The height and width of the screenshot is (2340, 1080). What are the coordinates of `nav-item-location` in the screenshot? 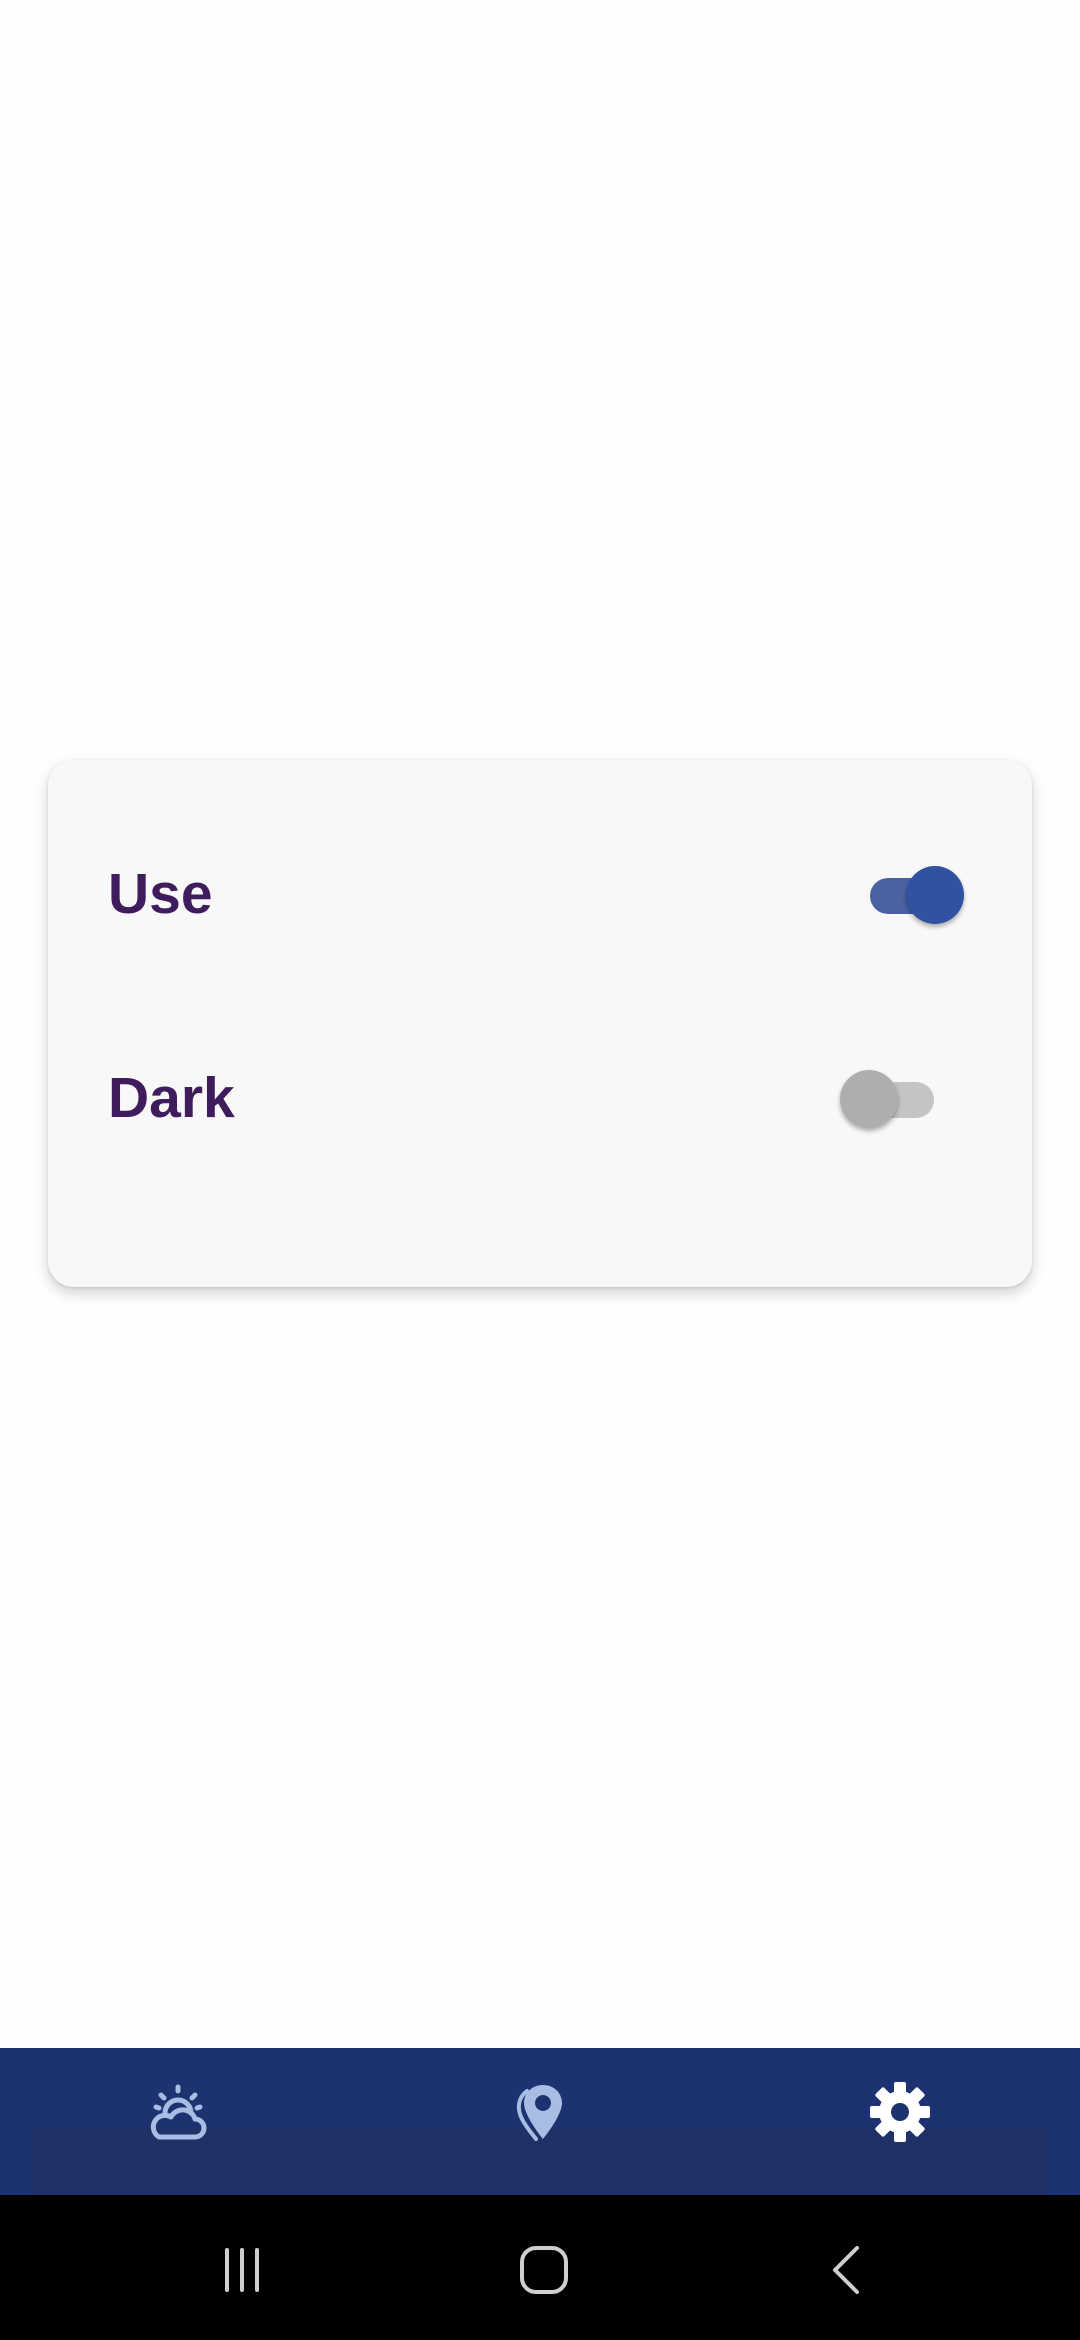 It's located at (540, 2112).